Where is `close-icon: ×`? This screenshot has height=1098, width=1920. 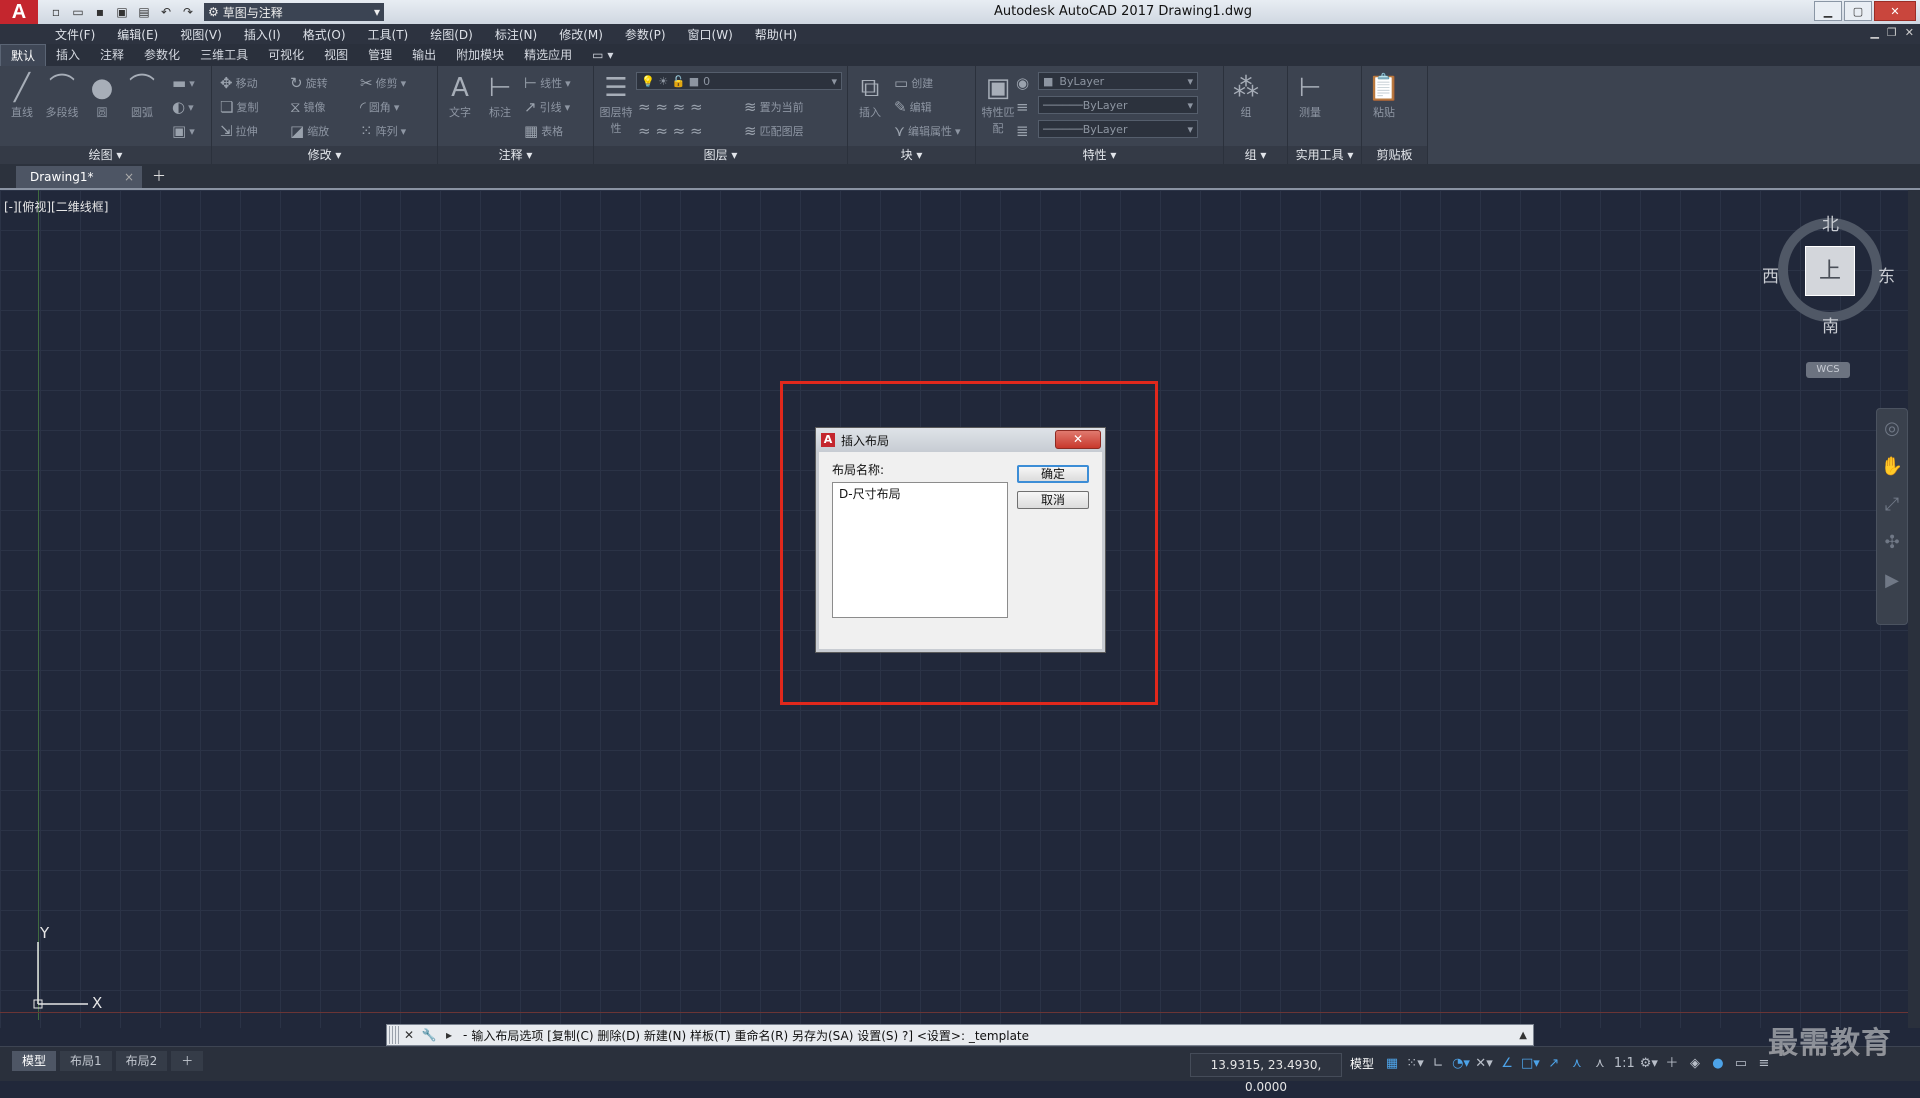 close-icon: × is located at coordinates (129, 177).